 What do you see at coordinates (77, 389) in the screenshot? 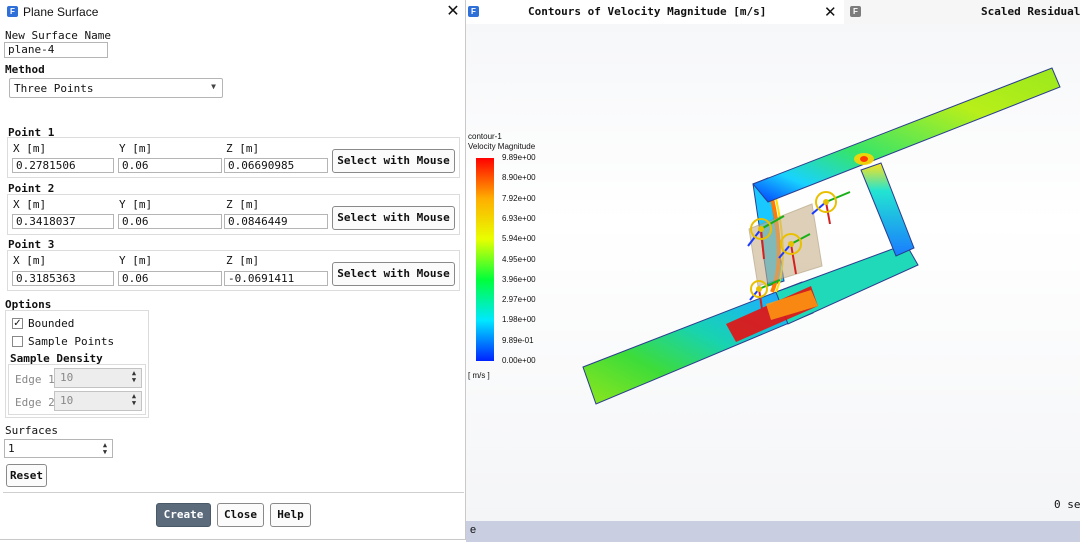
I see `sample-density-group: Edge 1 10 ▲ ▼ Edge 2 10 ▲ ▼` at bounding box center [77, 389].